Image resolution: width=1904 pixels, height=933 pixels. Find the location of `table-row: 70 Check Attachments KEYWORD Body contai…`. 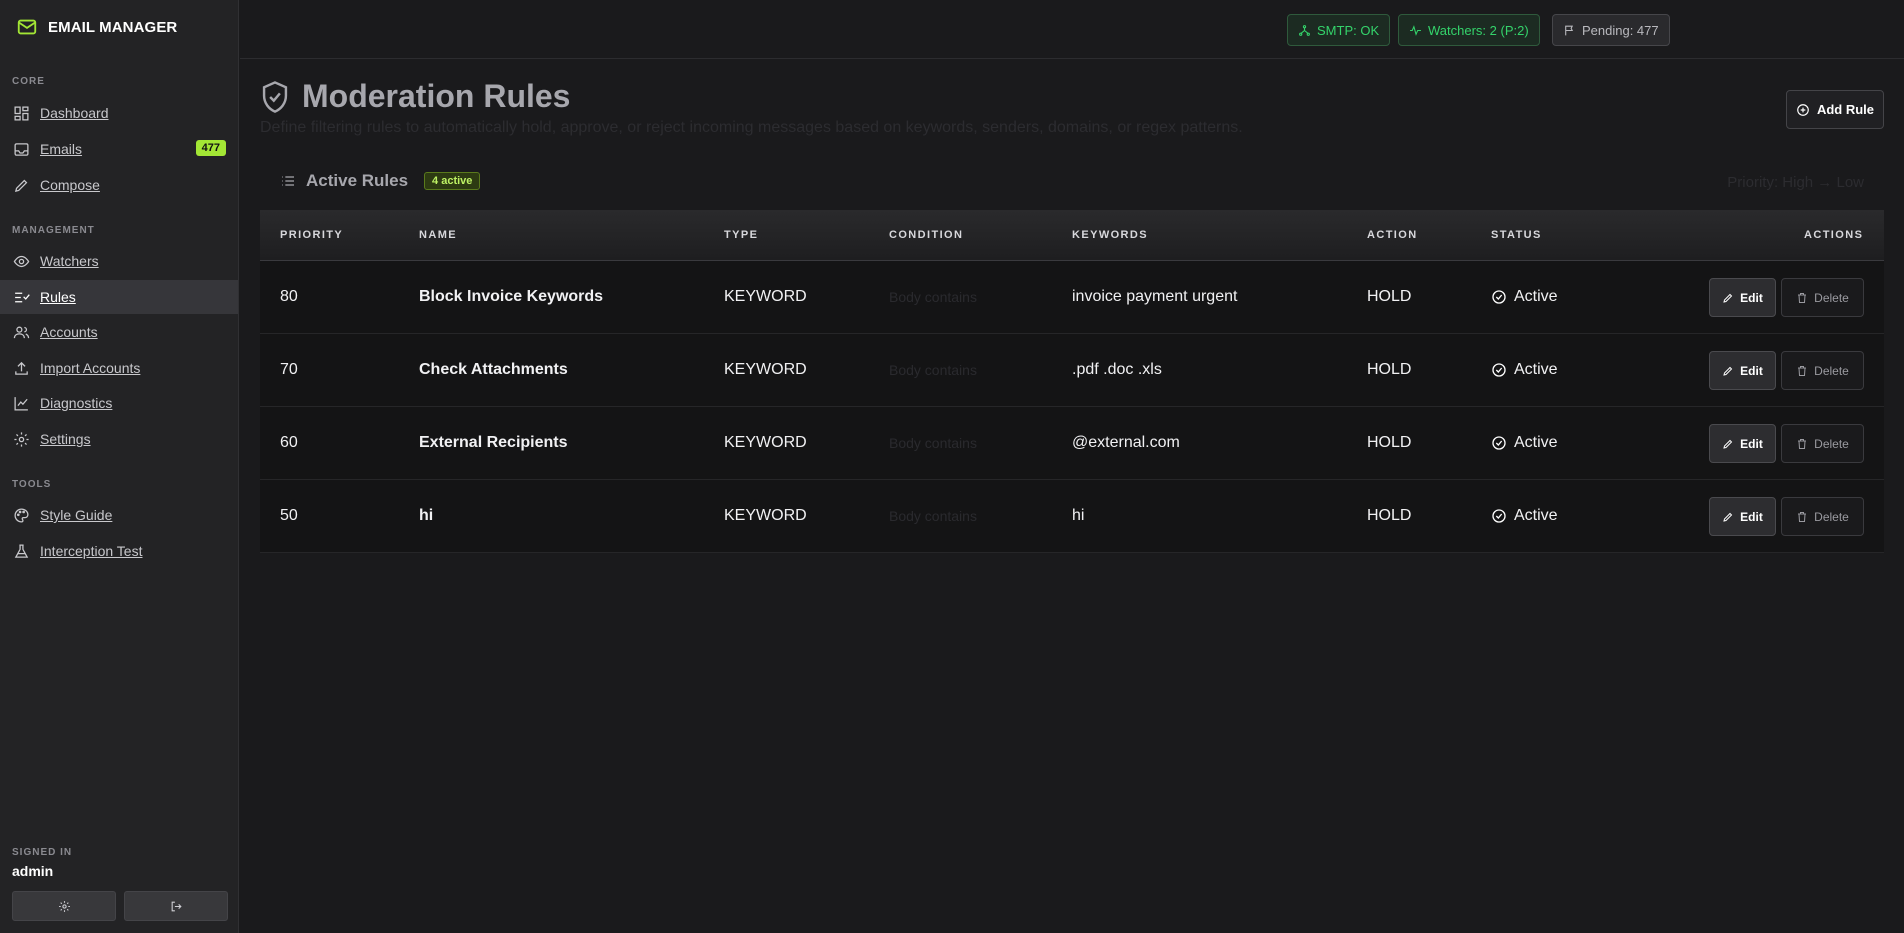

table-row: 70 Check Attachments KEYWORD Body contai… is located at coordinates (1072, 370).